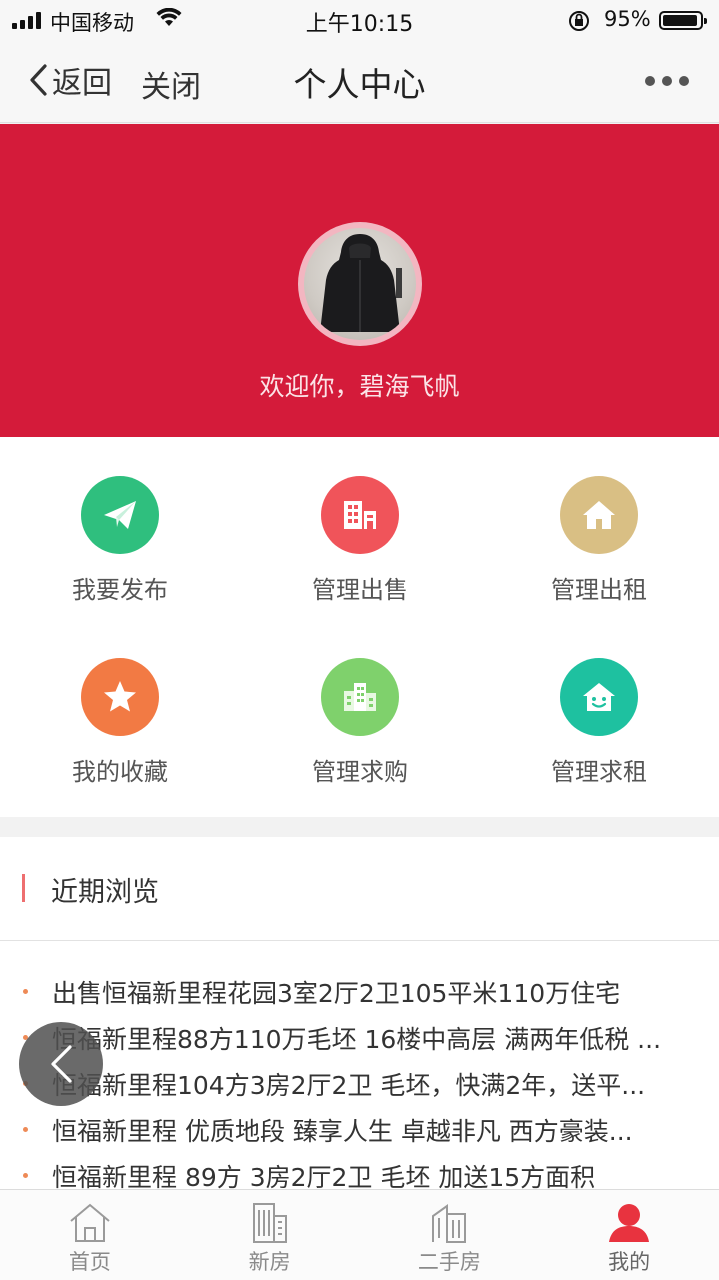 This screenshot has height=1280, width=719. What do you see at coordinates (359, 1173) in the screenshot?
I see `list-item: 恒福新里程 89方 3房2厅2卫 毛坯 加送15方面积` at bounding box center [359, 1173].